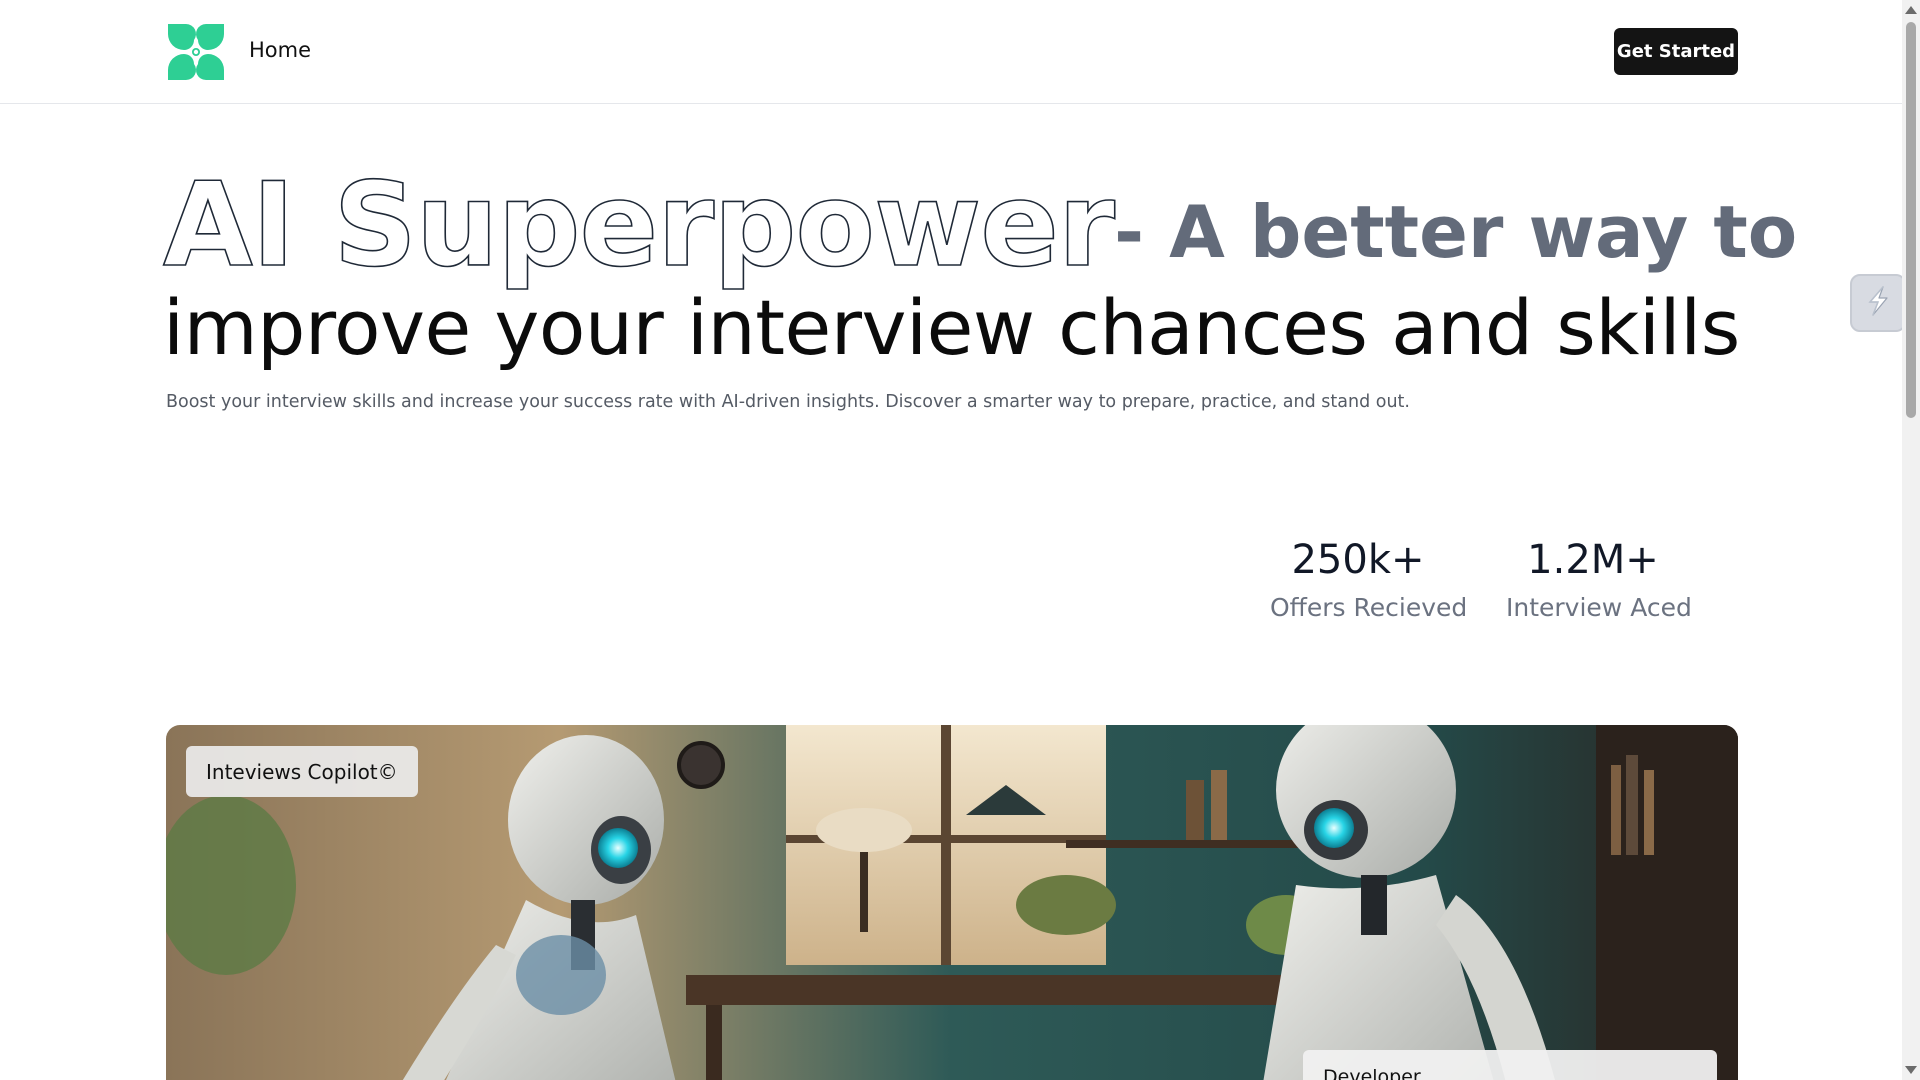  I want to click on hero-title-outline: AI Superpower, so click(639, 225).